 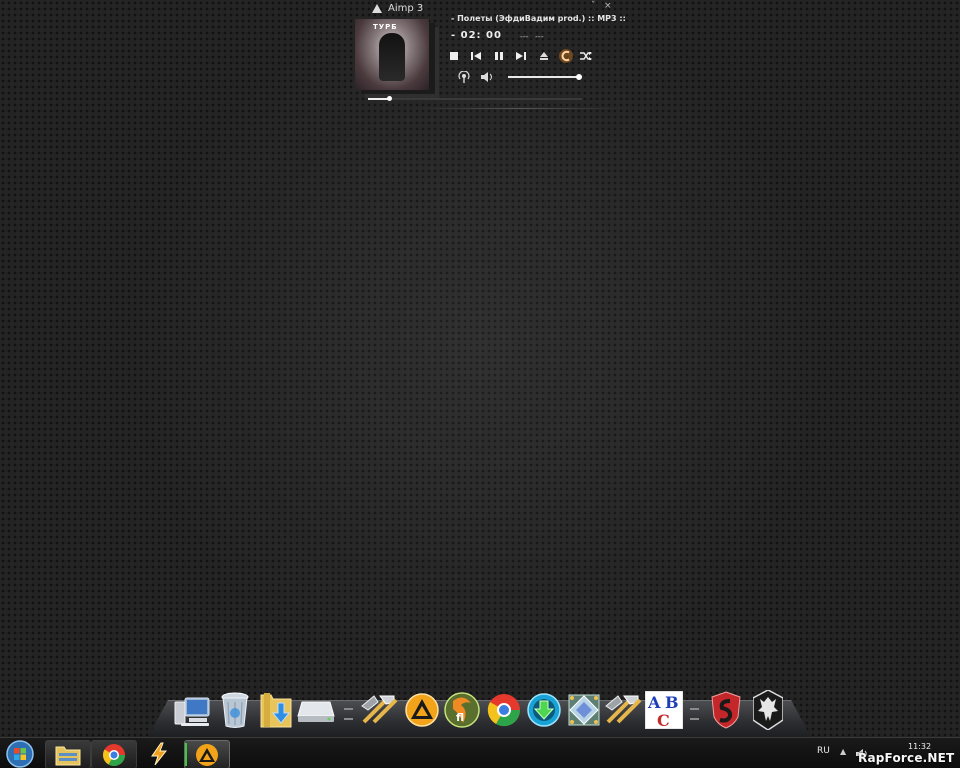 What do you see at coordinates (906, 758) in the screenshot?
I see `watermark: RapForce.NET` at bounding box center [906, 758].